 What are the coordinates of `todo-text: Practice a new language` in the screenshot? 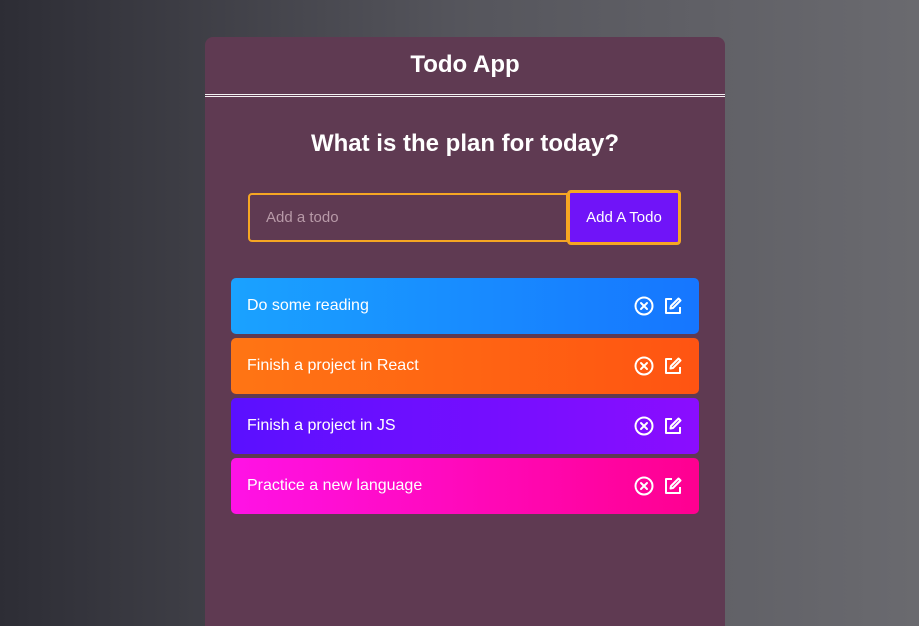 It's located at (335, 485).